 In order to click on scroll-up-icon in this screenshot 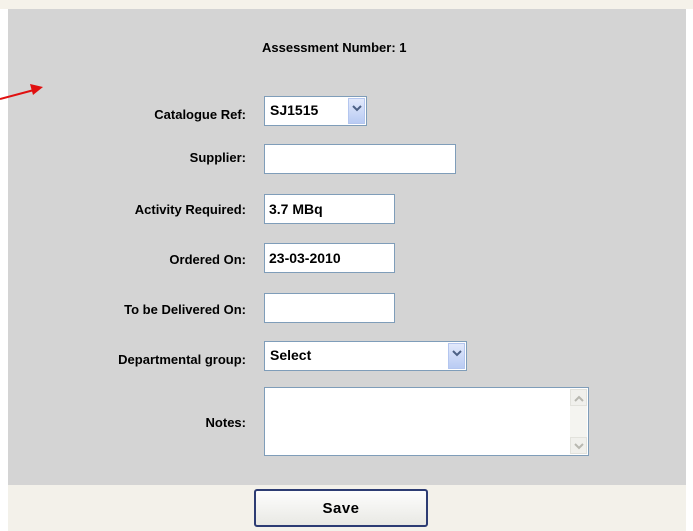, I will do `click(579, 398)`.